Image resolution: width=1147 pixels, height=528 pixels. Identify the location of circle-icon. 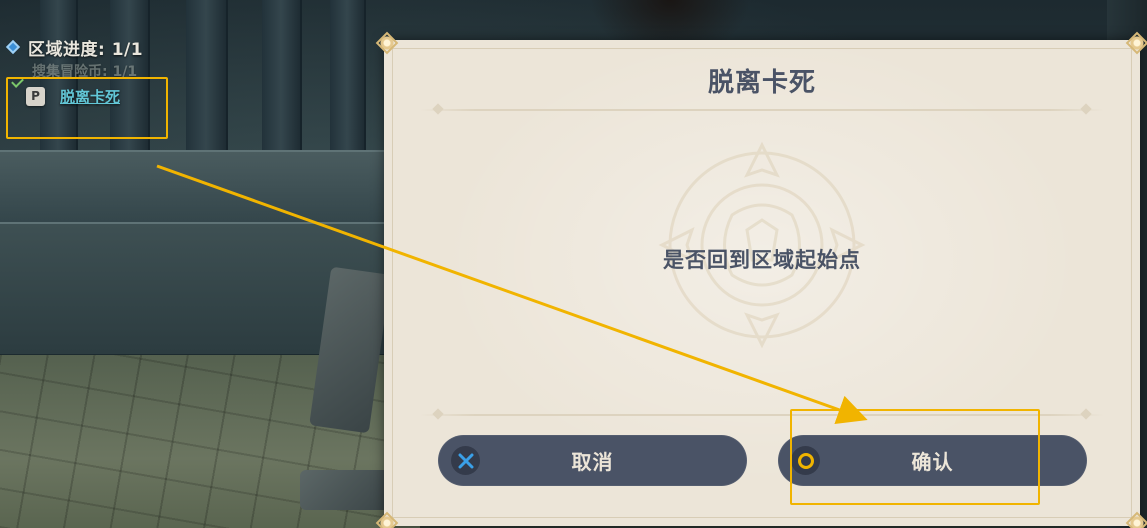
(805, 460).